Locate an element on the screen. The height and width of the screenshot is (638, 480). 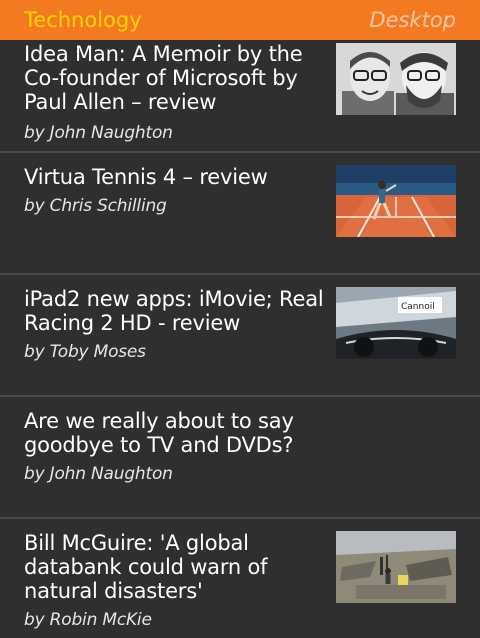
svg-text: Cannoil is located at coordinates (418, 307).